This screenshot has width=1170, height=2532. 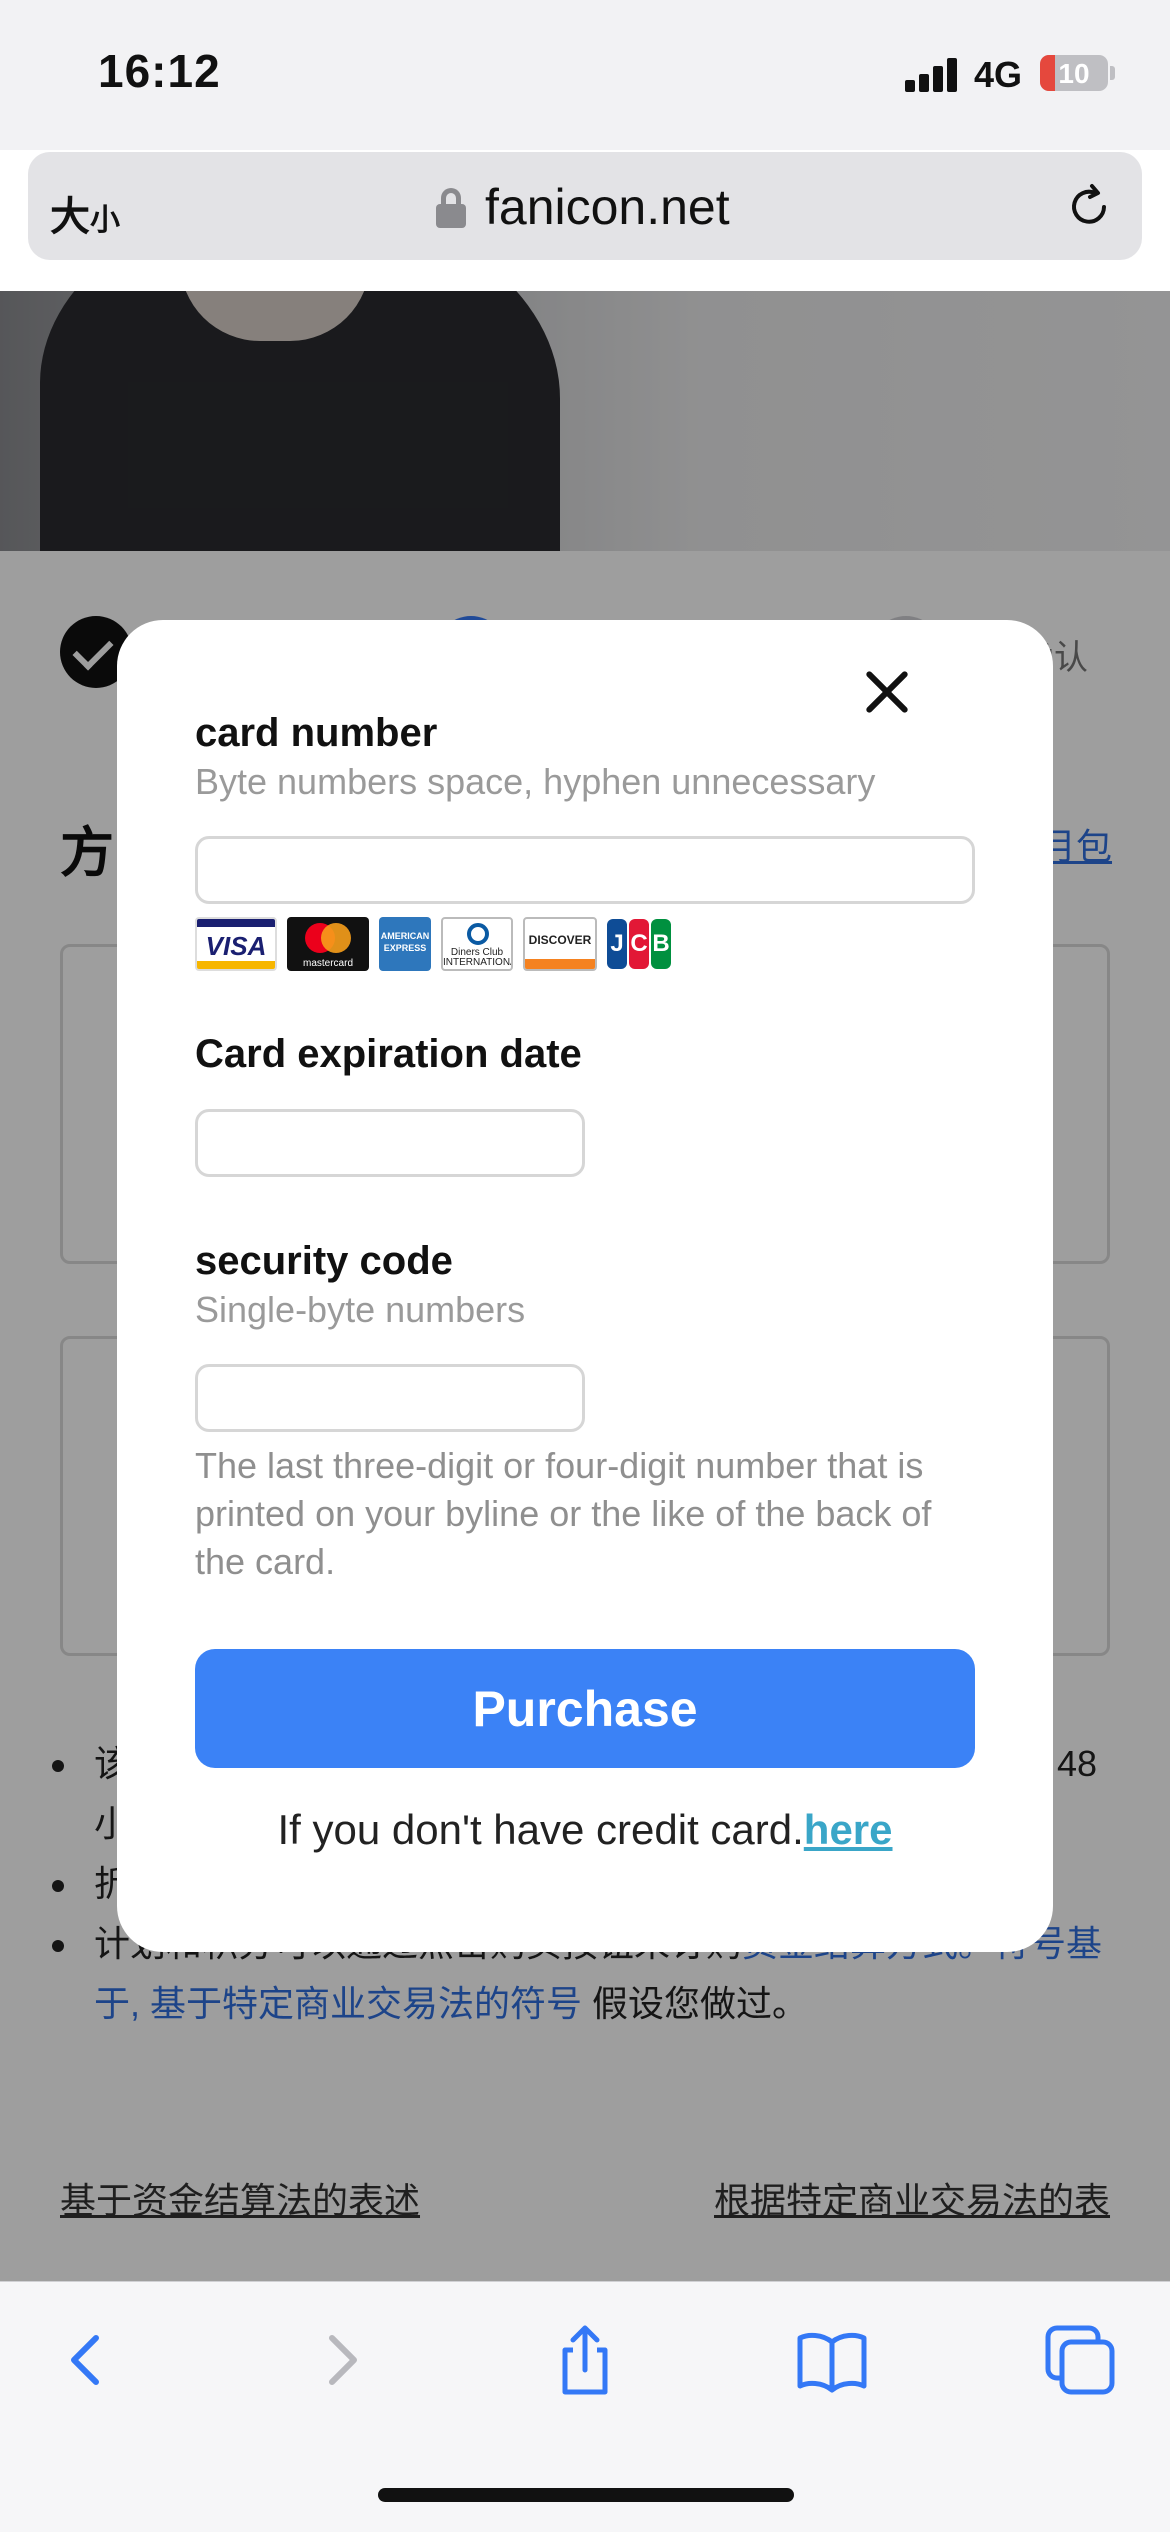 What do you see at coordinates (105, 220) in the screenshot?
I see `text-size-small: 小` at bounding box center [105, 220].